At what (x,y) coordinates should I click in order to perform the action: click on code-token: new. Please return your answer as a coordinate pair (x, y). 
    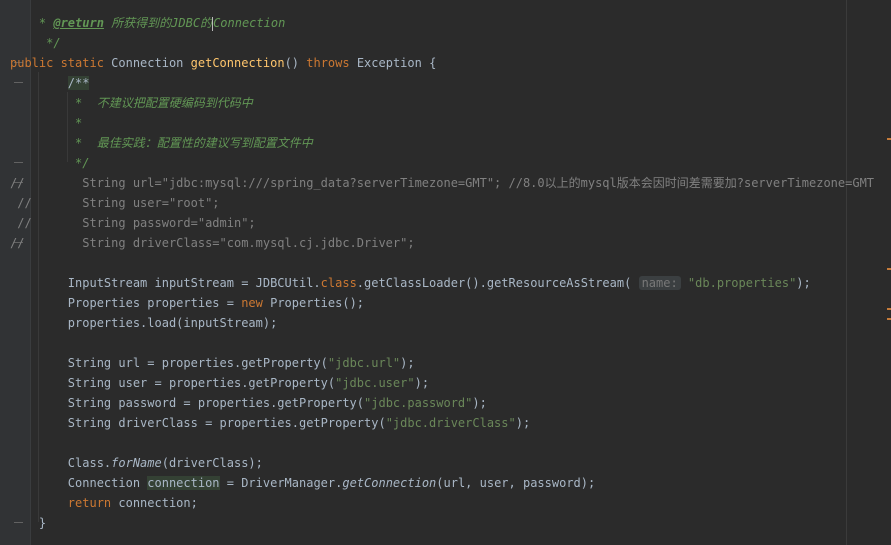
    Looking at the image, I should click on (256, 303).